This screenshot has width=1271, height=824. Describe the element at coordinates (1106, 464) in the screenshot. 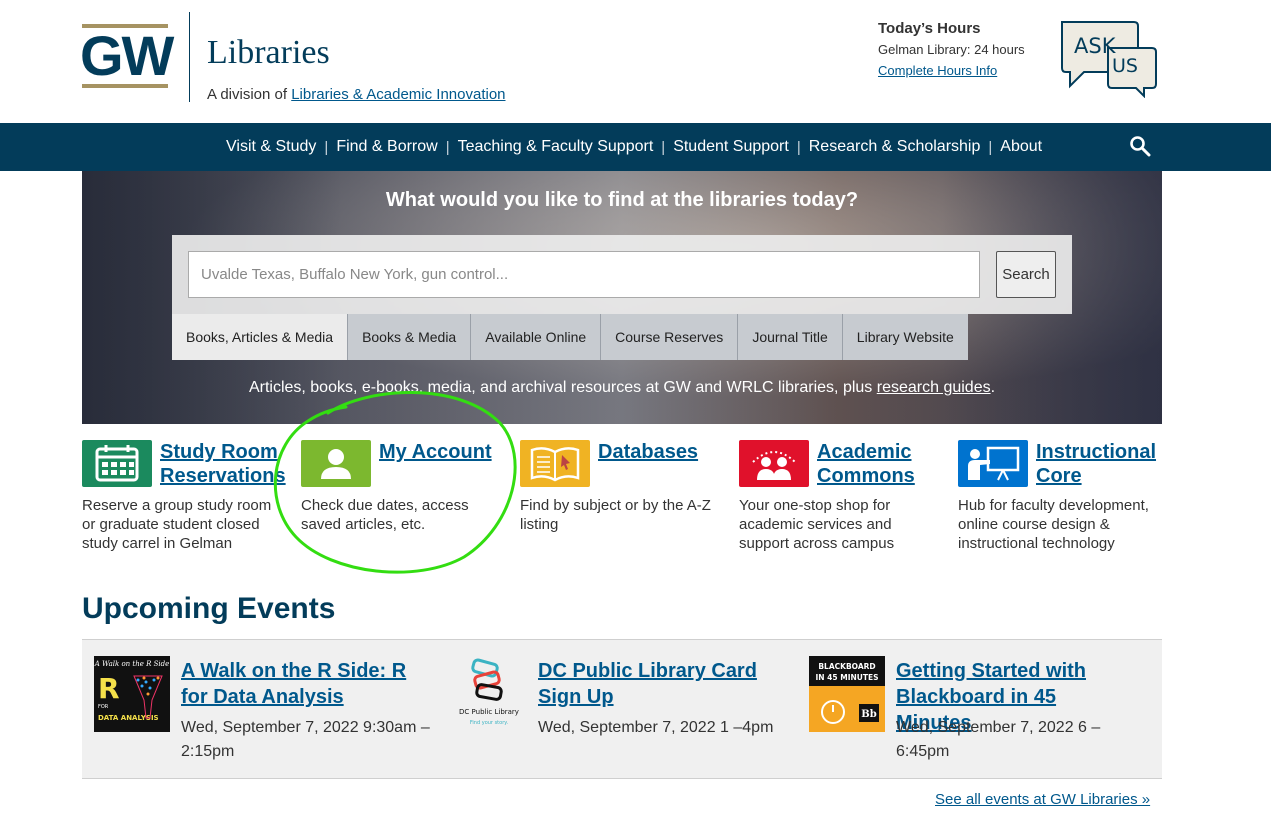

I see `quick-link-title: Instructional Core` at that location.